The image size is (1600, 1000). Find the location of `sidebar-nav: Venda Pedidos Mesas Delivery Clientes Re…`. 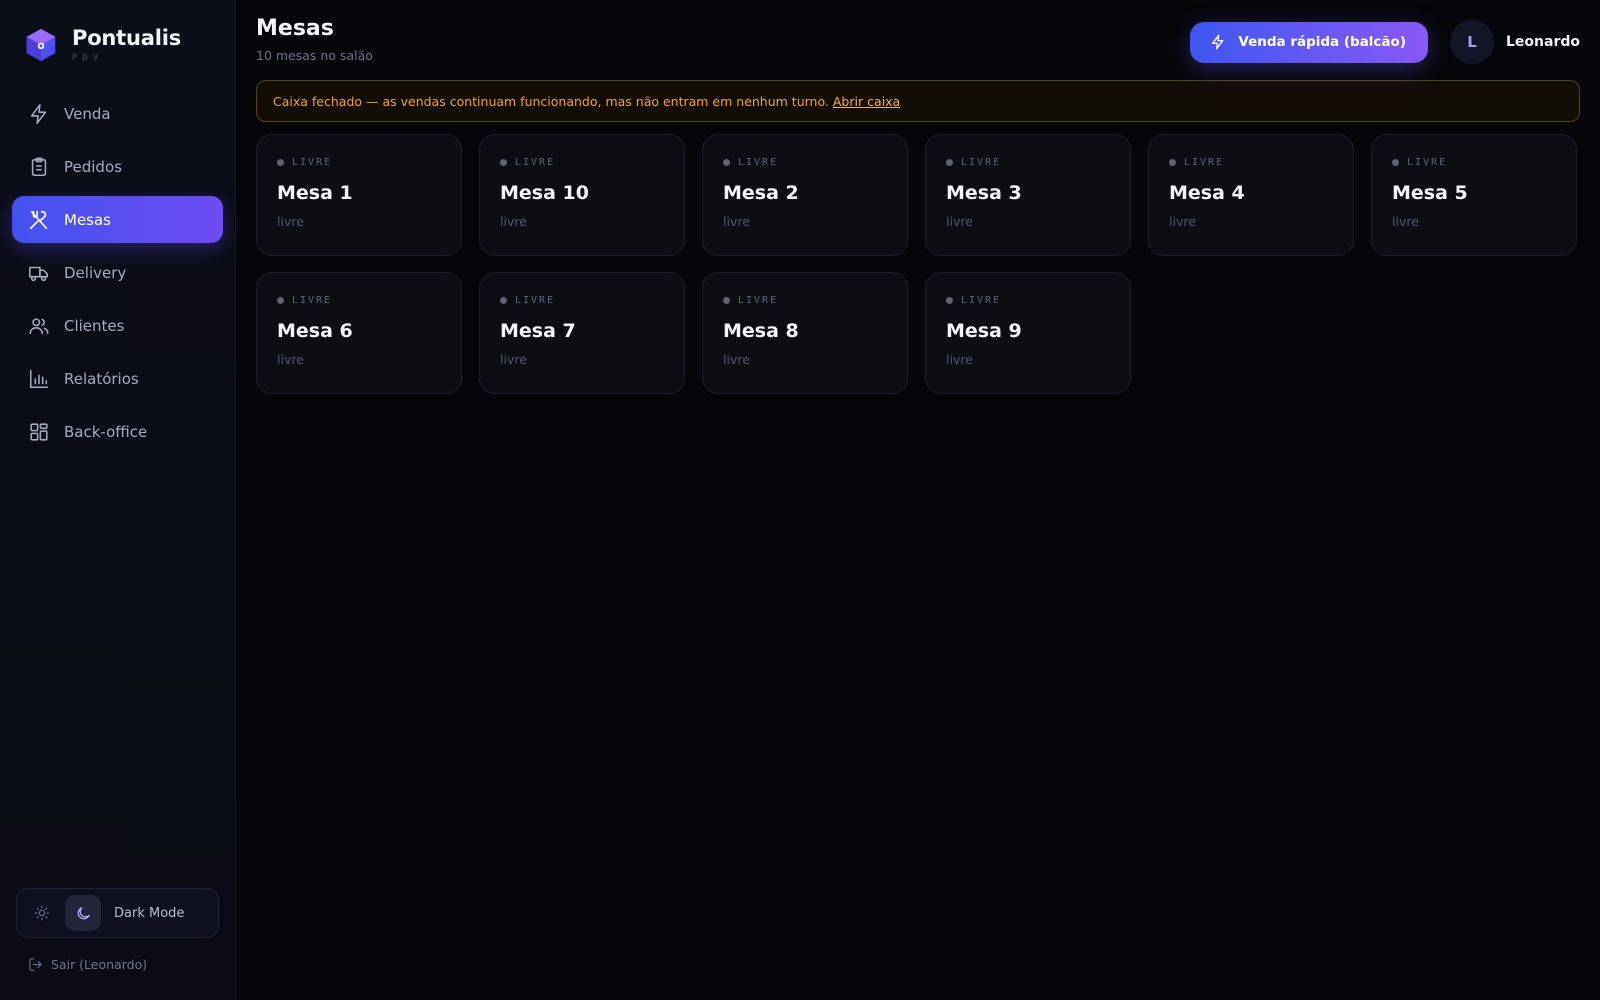

sidebar-nav: Venda Pedidos Mesas Delivery Clientes Re… is located at coordinates (117, 272).